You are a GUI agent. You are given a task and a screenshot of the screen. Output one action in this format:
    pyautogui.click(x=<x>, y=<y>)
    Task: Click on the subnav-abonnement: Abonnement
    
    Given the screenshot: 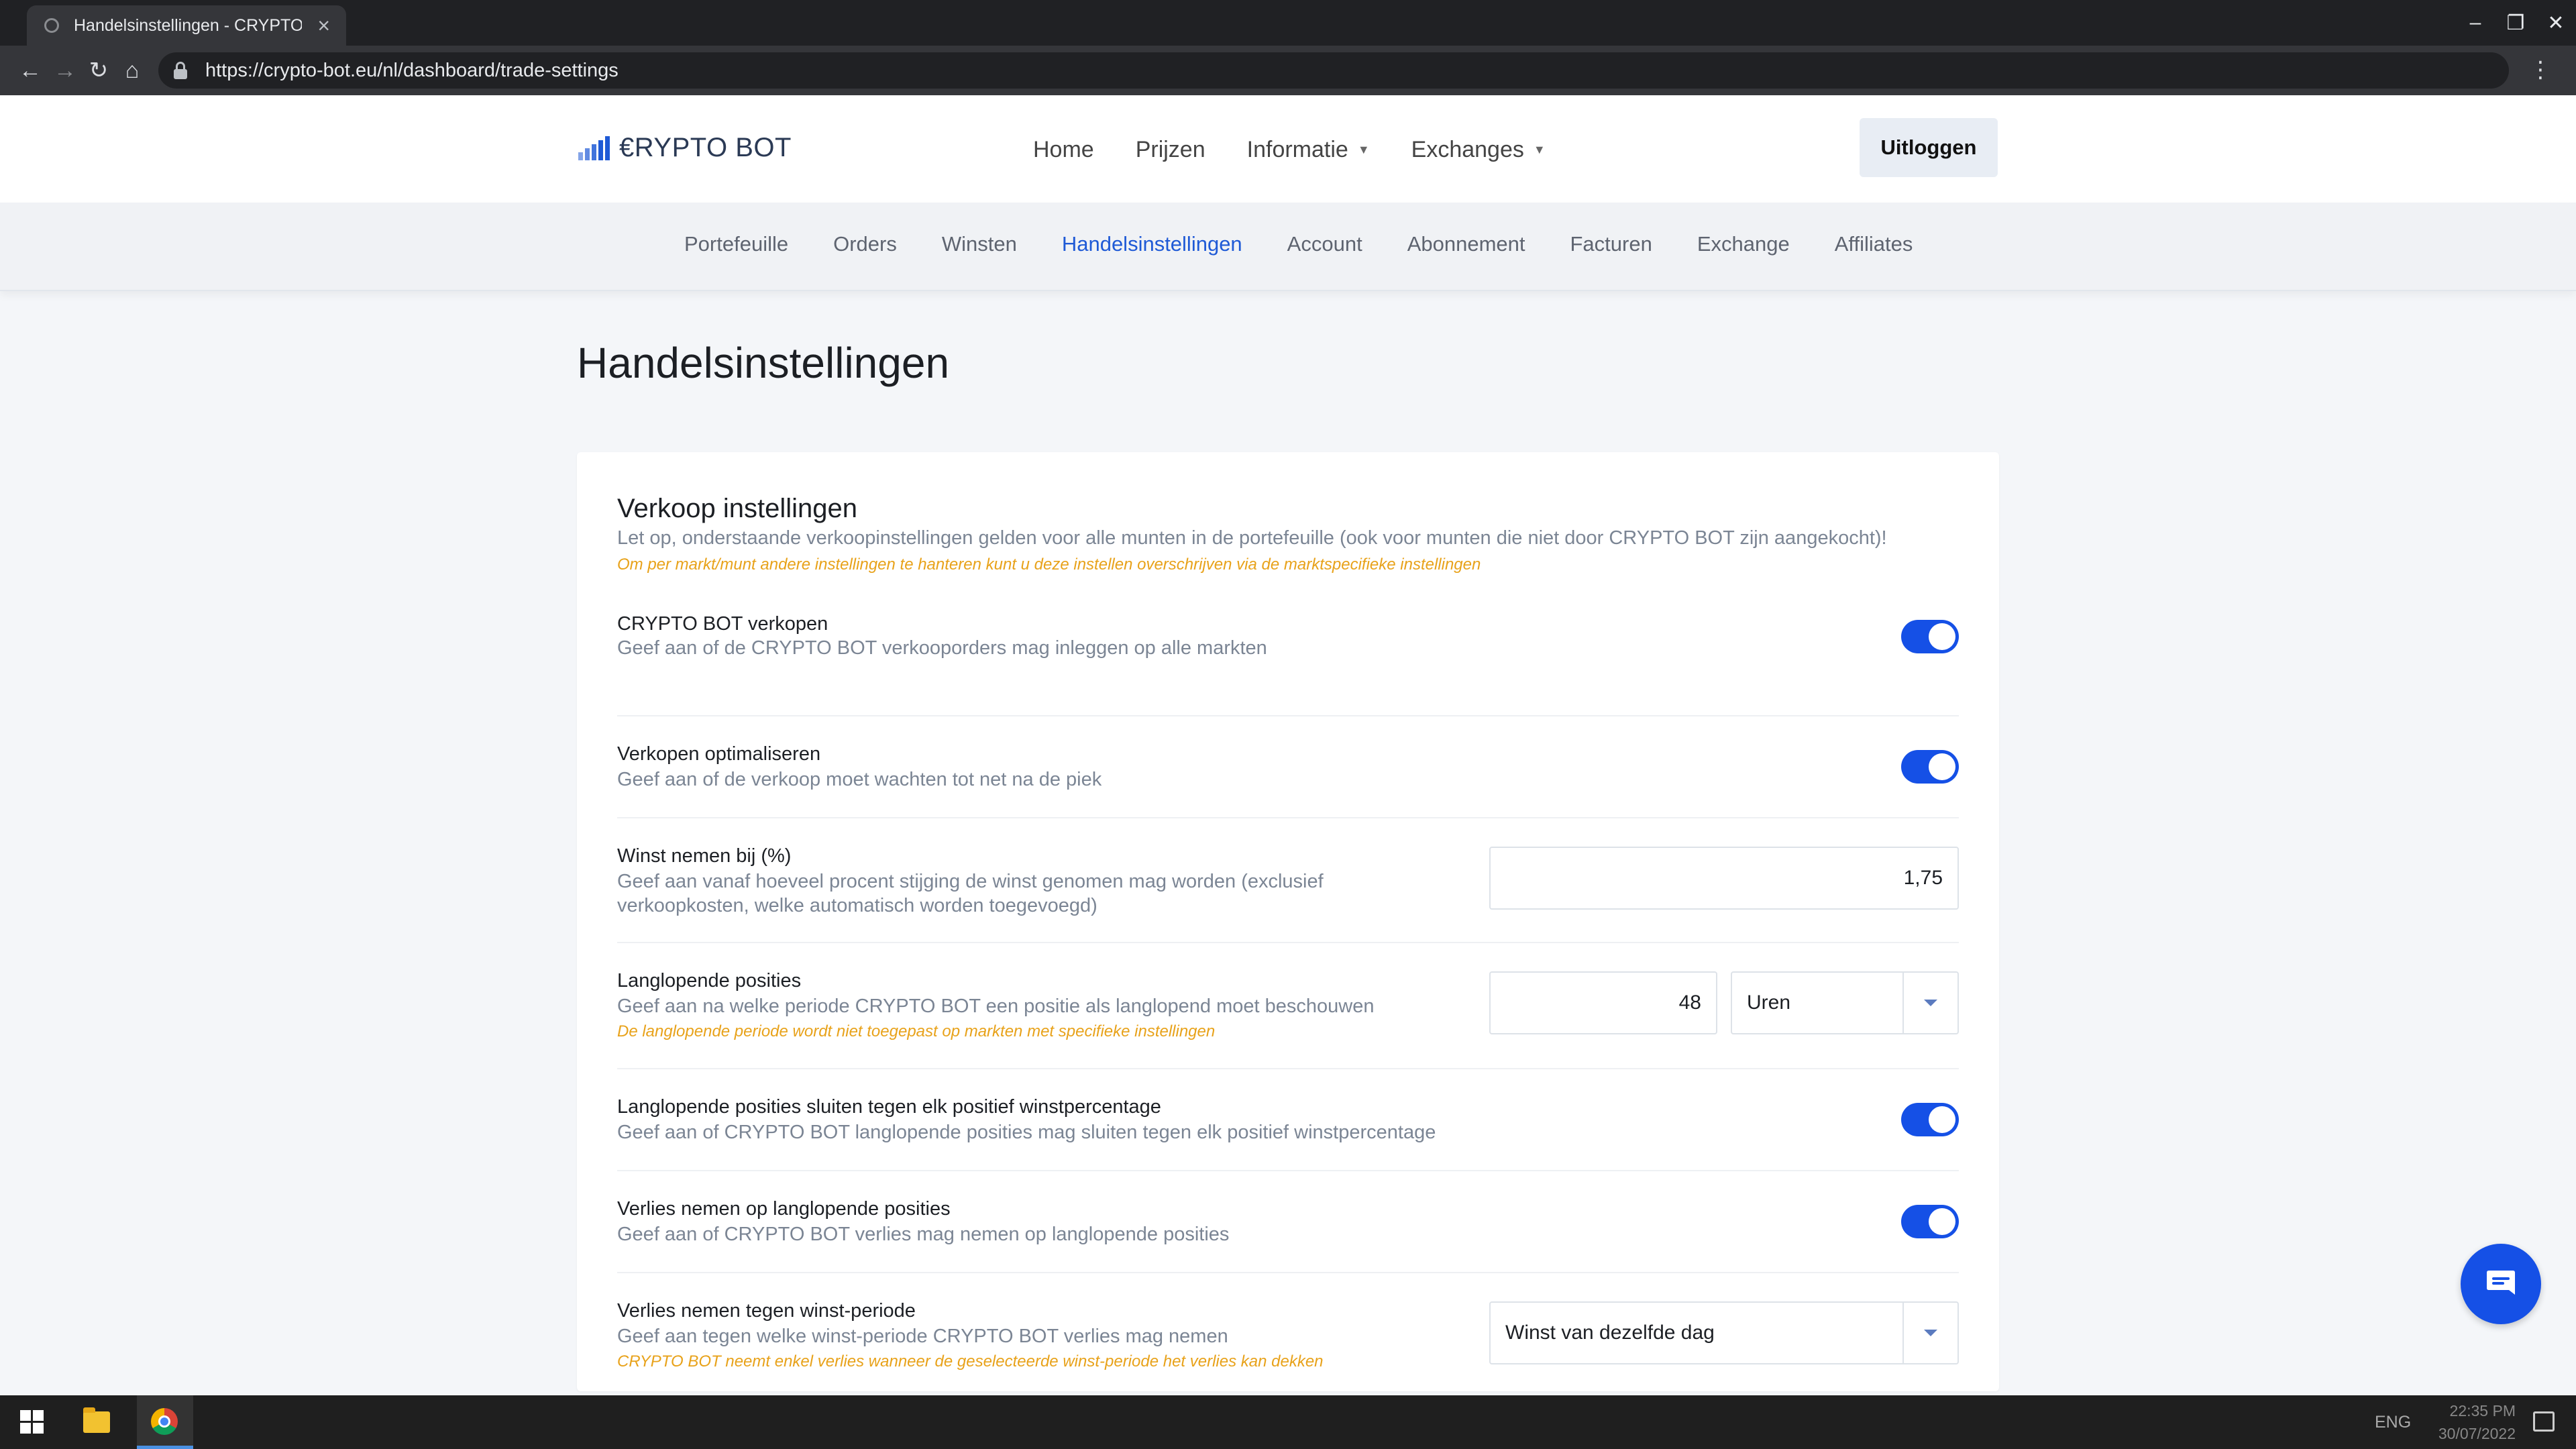 What is the action you would take?
    pyautogui.click(x=1466, y=244)
    